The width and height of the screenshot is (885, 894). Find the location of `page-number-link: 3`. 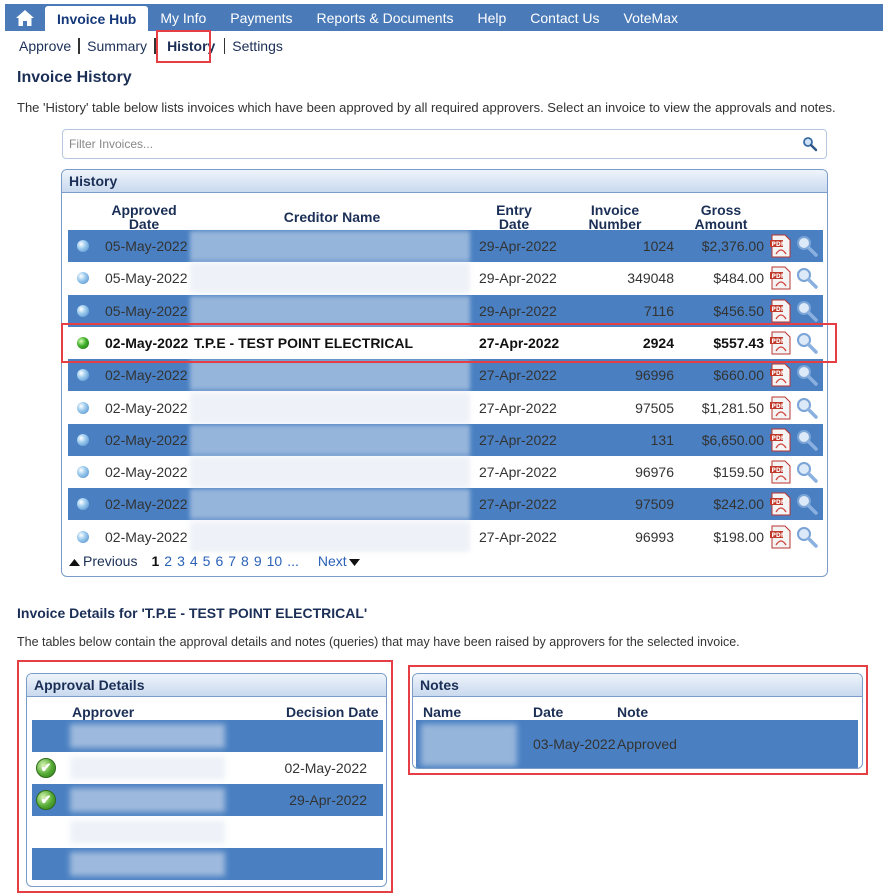

page-number-link: 3 is located at coordinates (181, 561).